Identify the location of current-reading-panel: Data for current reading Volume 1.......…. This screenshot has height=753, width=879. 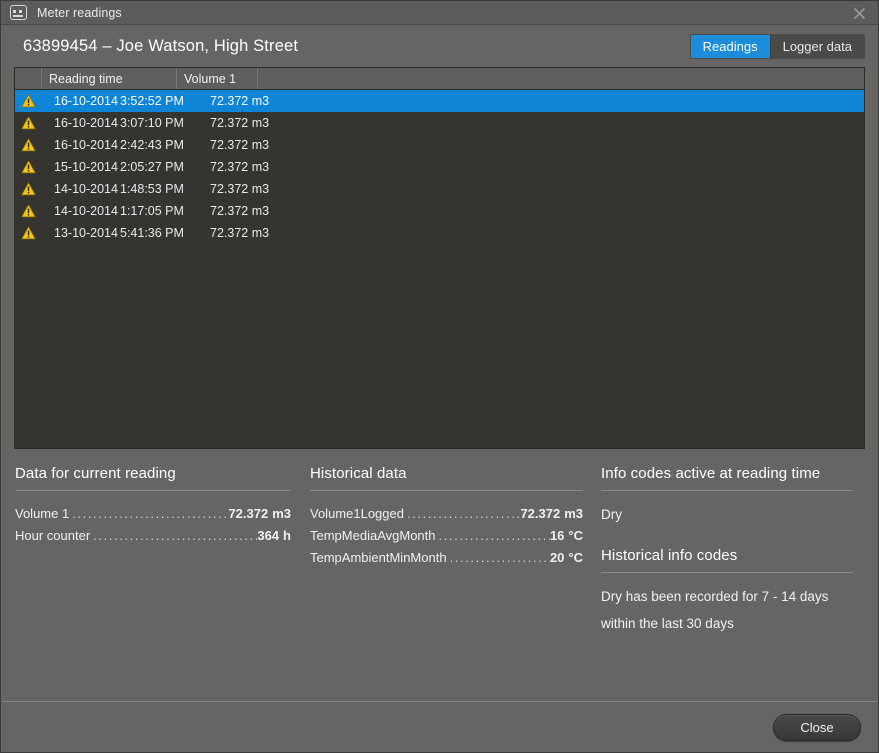
(159, 583).